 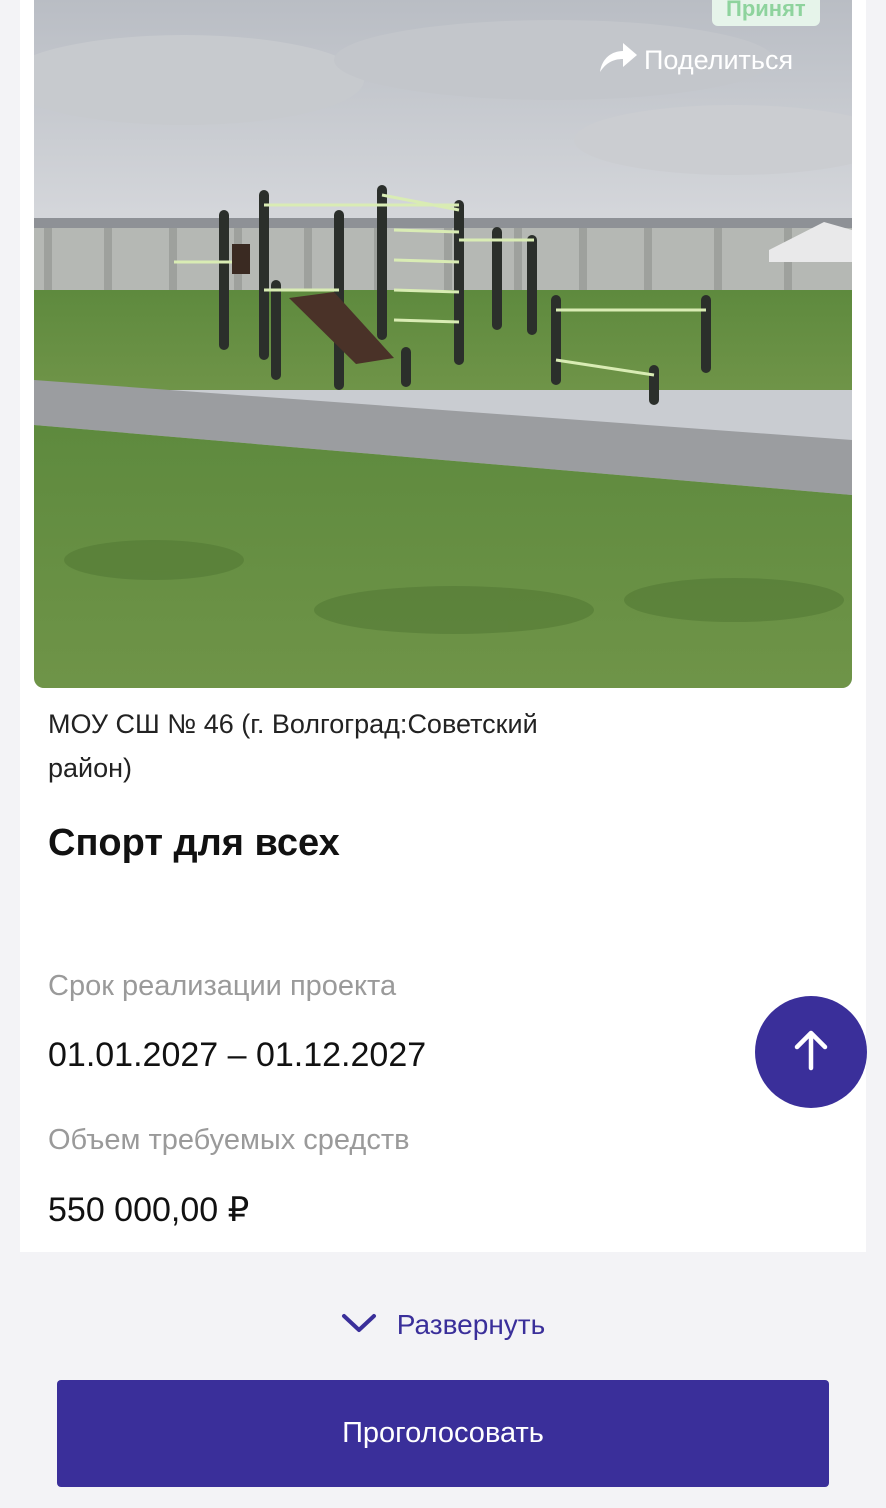 I want to click on chevron-down-icon, so click(x=359, y=1325).